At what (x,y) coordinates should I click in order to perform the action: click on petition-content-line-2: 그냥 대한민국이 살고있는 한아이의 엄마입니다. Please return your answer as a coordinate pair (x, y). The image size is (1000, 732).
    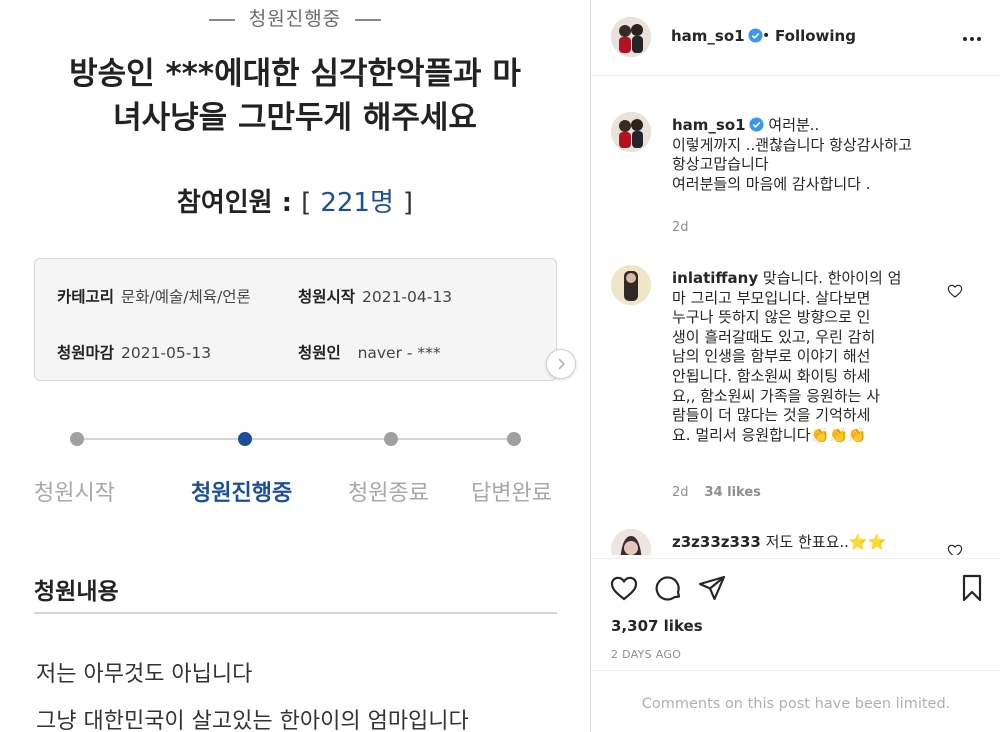
    Looking at the image, I should click on (252, 720).